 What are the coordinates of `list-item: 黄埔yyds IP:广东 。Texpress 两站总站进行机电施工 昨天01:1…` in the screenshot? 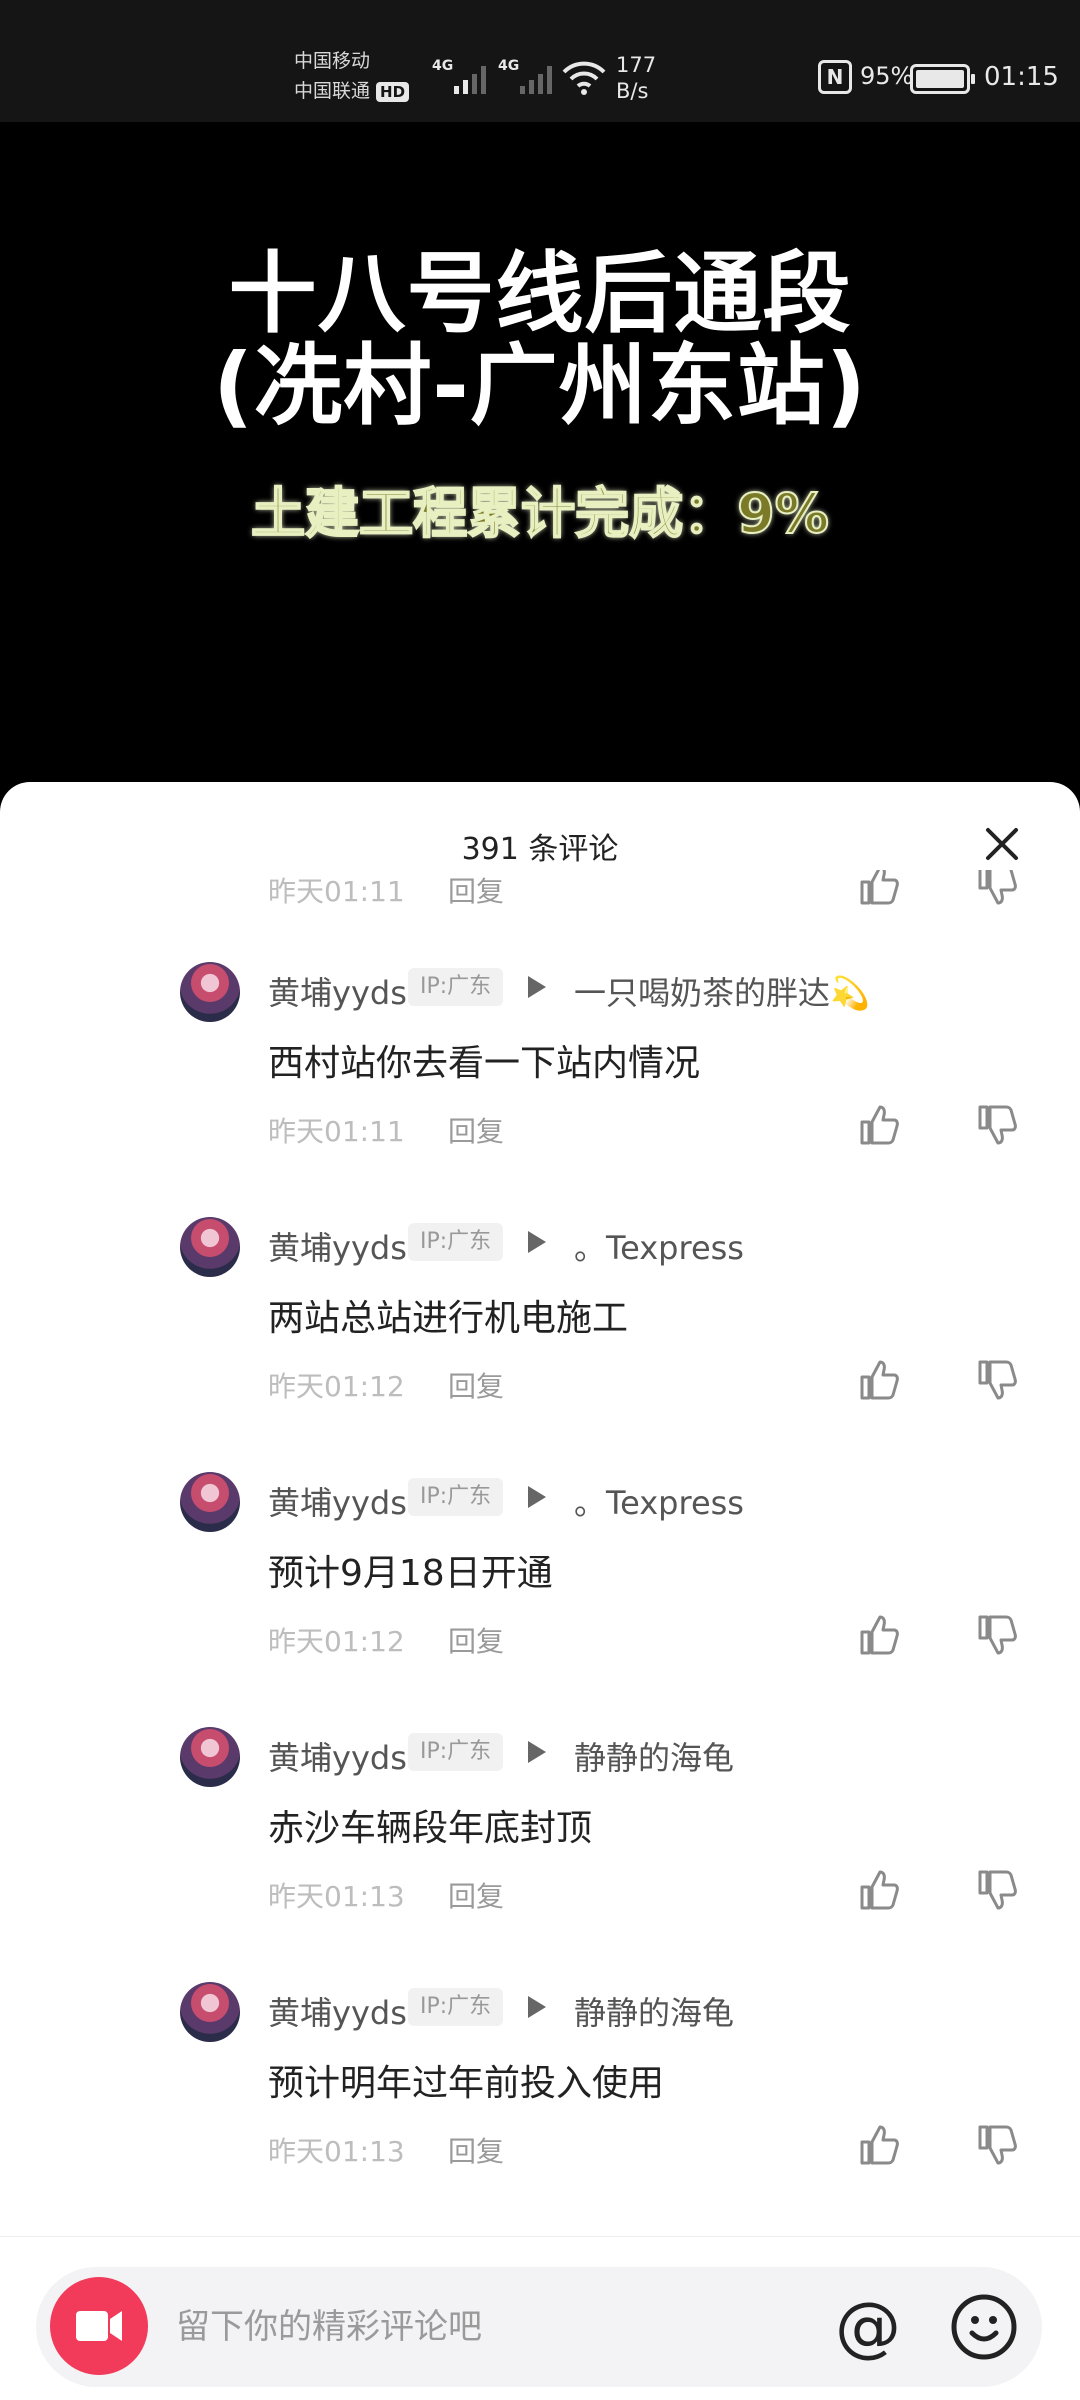 It's located at (540, 1344).